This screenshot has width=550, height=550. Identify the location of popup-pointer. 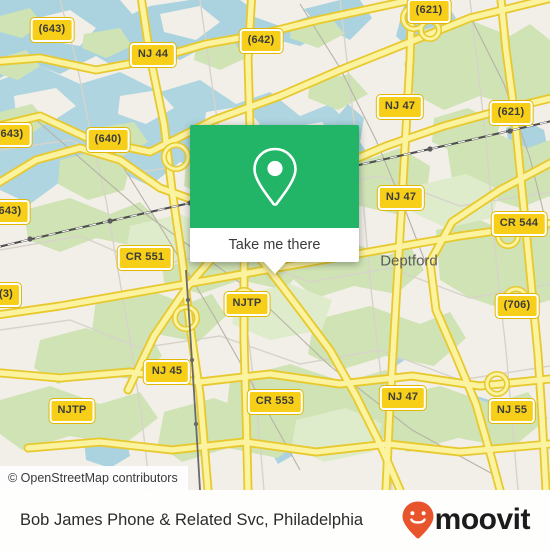
(274, 268).